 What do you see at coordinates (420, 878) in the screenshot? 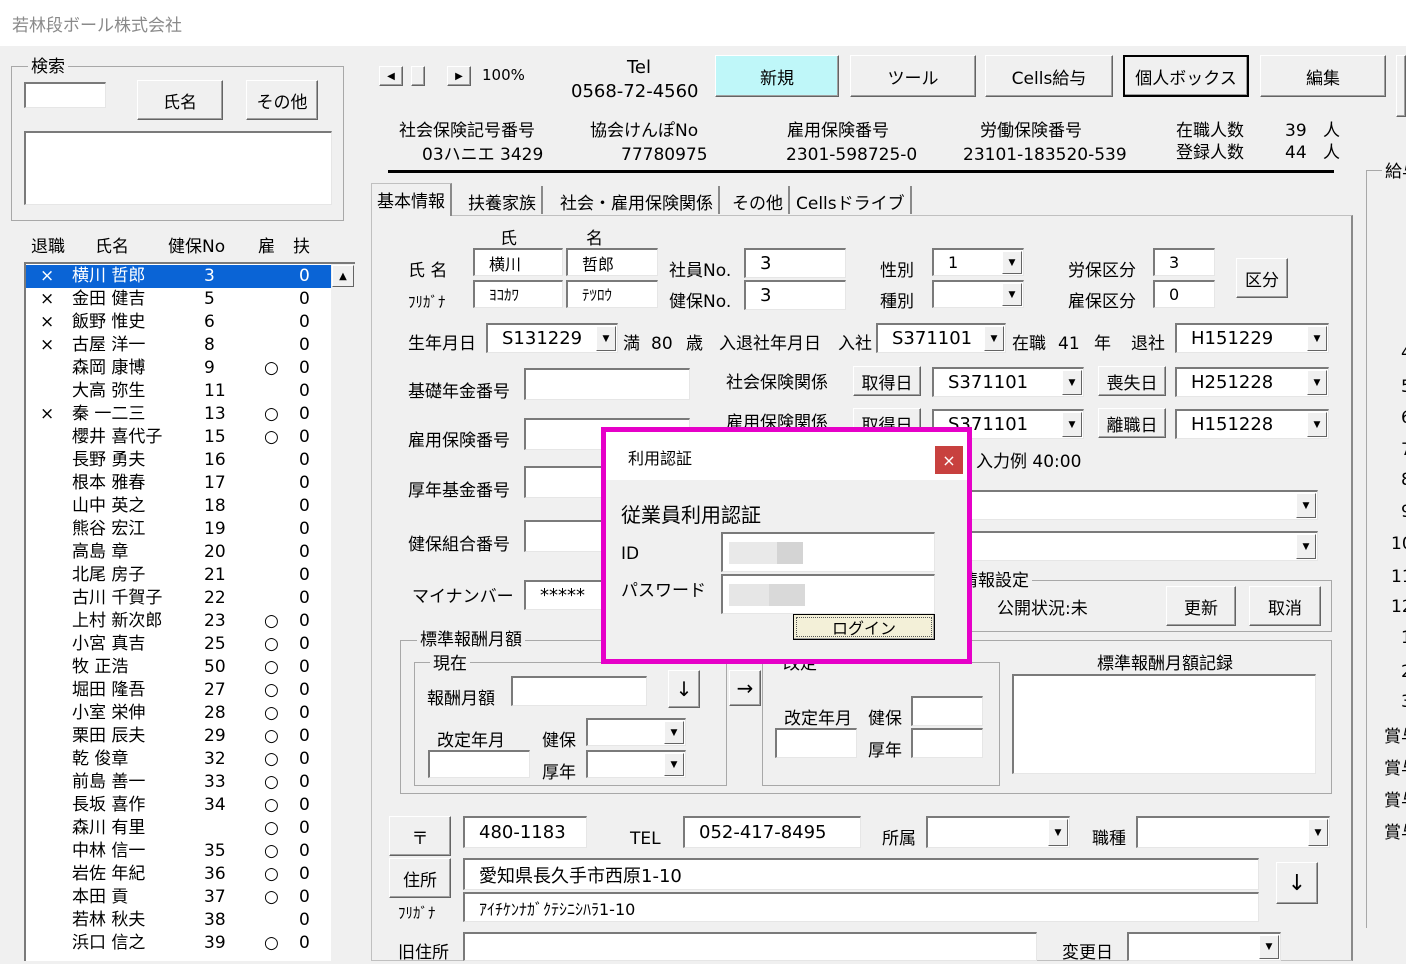
I see `address-button: 住所` at bounding box center [420, 878].